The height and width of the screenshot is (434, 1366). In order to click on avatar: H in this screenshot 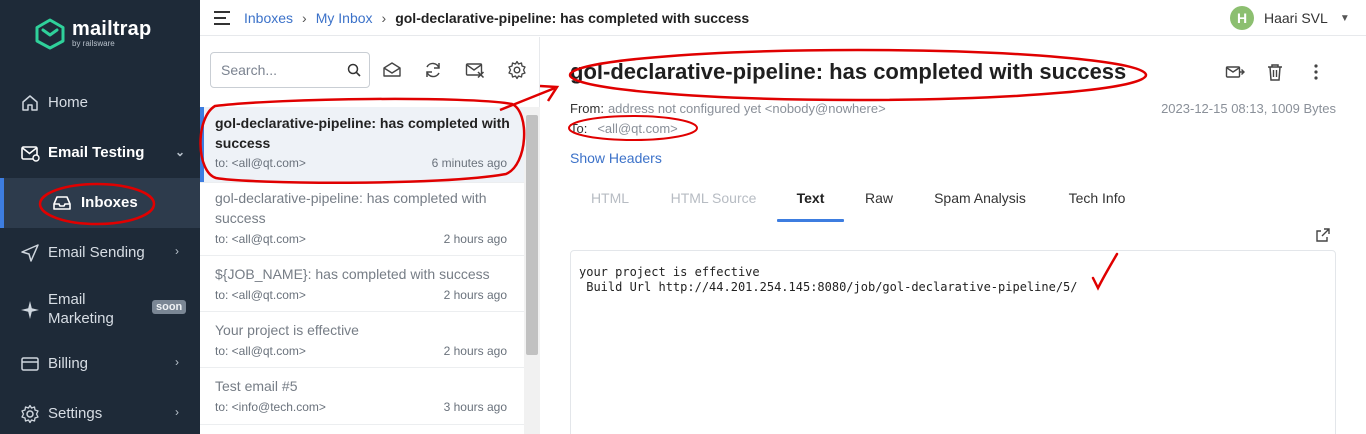, I will do `click(1242, 18)`.